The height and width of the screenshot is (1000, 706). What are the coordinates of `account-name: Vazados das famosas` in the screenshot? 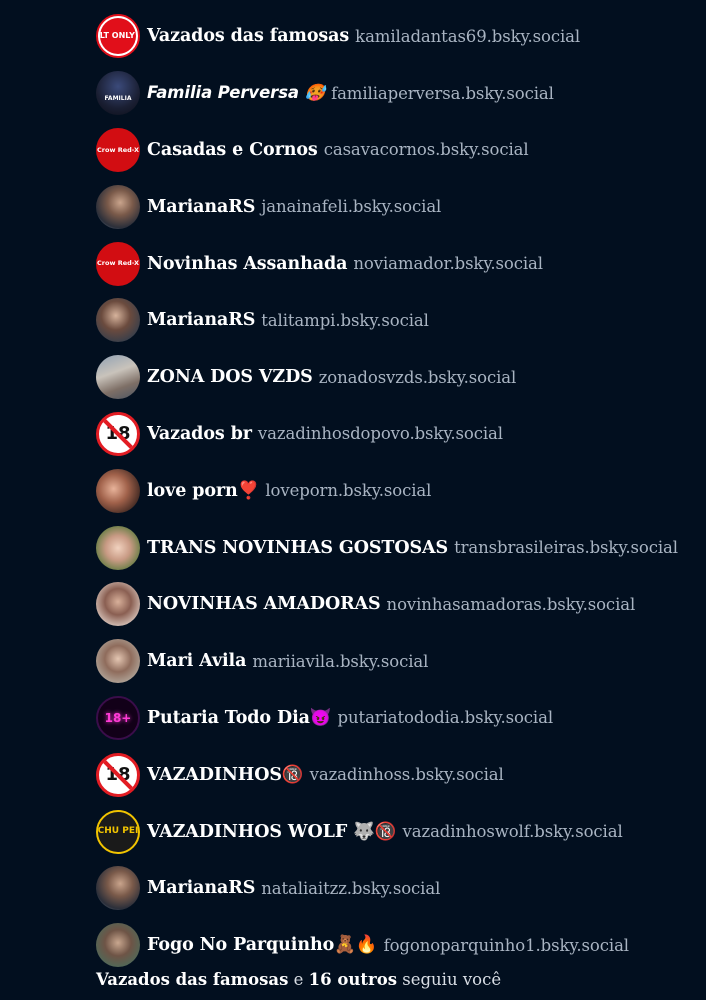 It's located at (248, 36).